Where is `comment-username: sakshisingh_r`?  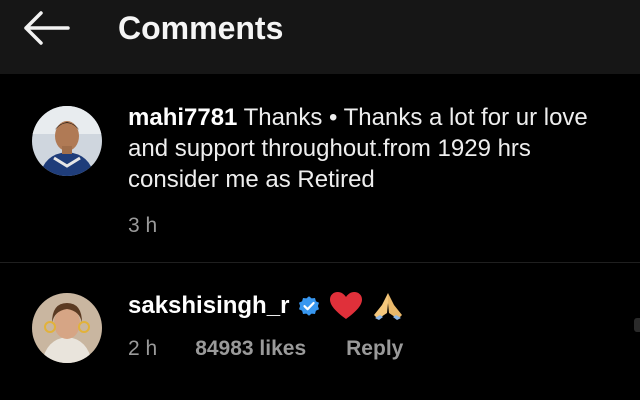
comment-username: sakshisingh_r is located at coordinates (208, 305).